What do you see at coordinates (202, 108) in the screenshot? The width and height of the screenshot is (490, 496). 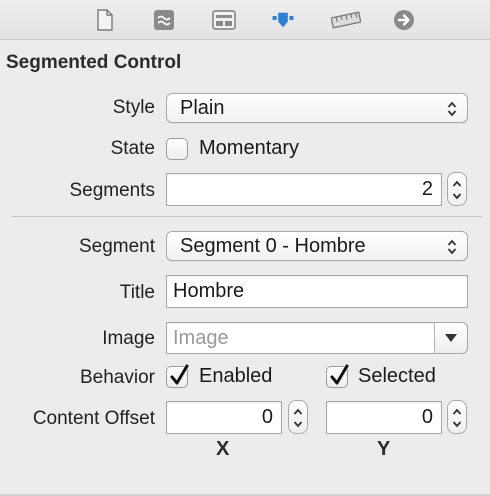 I see `style-popup-value: Plain` at bounding box center [202, 108].